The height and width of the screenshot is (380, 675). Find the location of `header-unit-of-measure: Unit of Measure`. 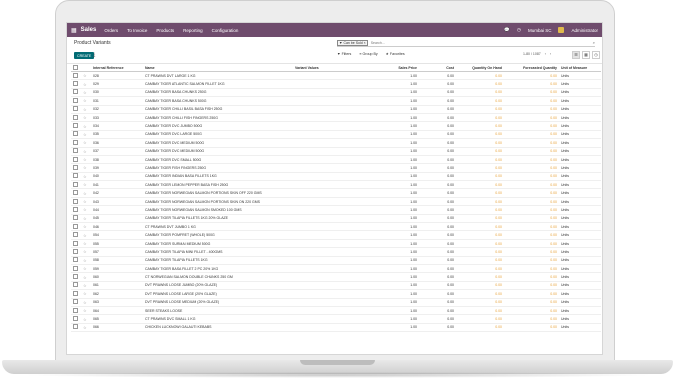

header-unit-of-measure: Unit of Measure is located at coordinates (580, 68).